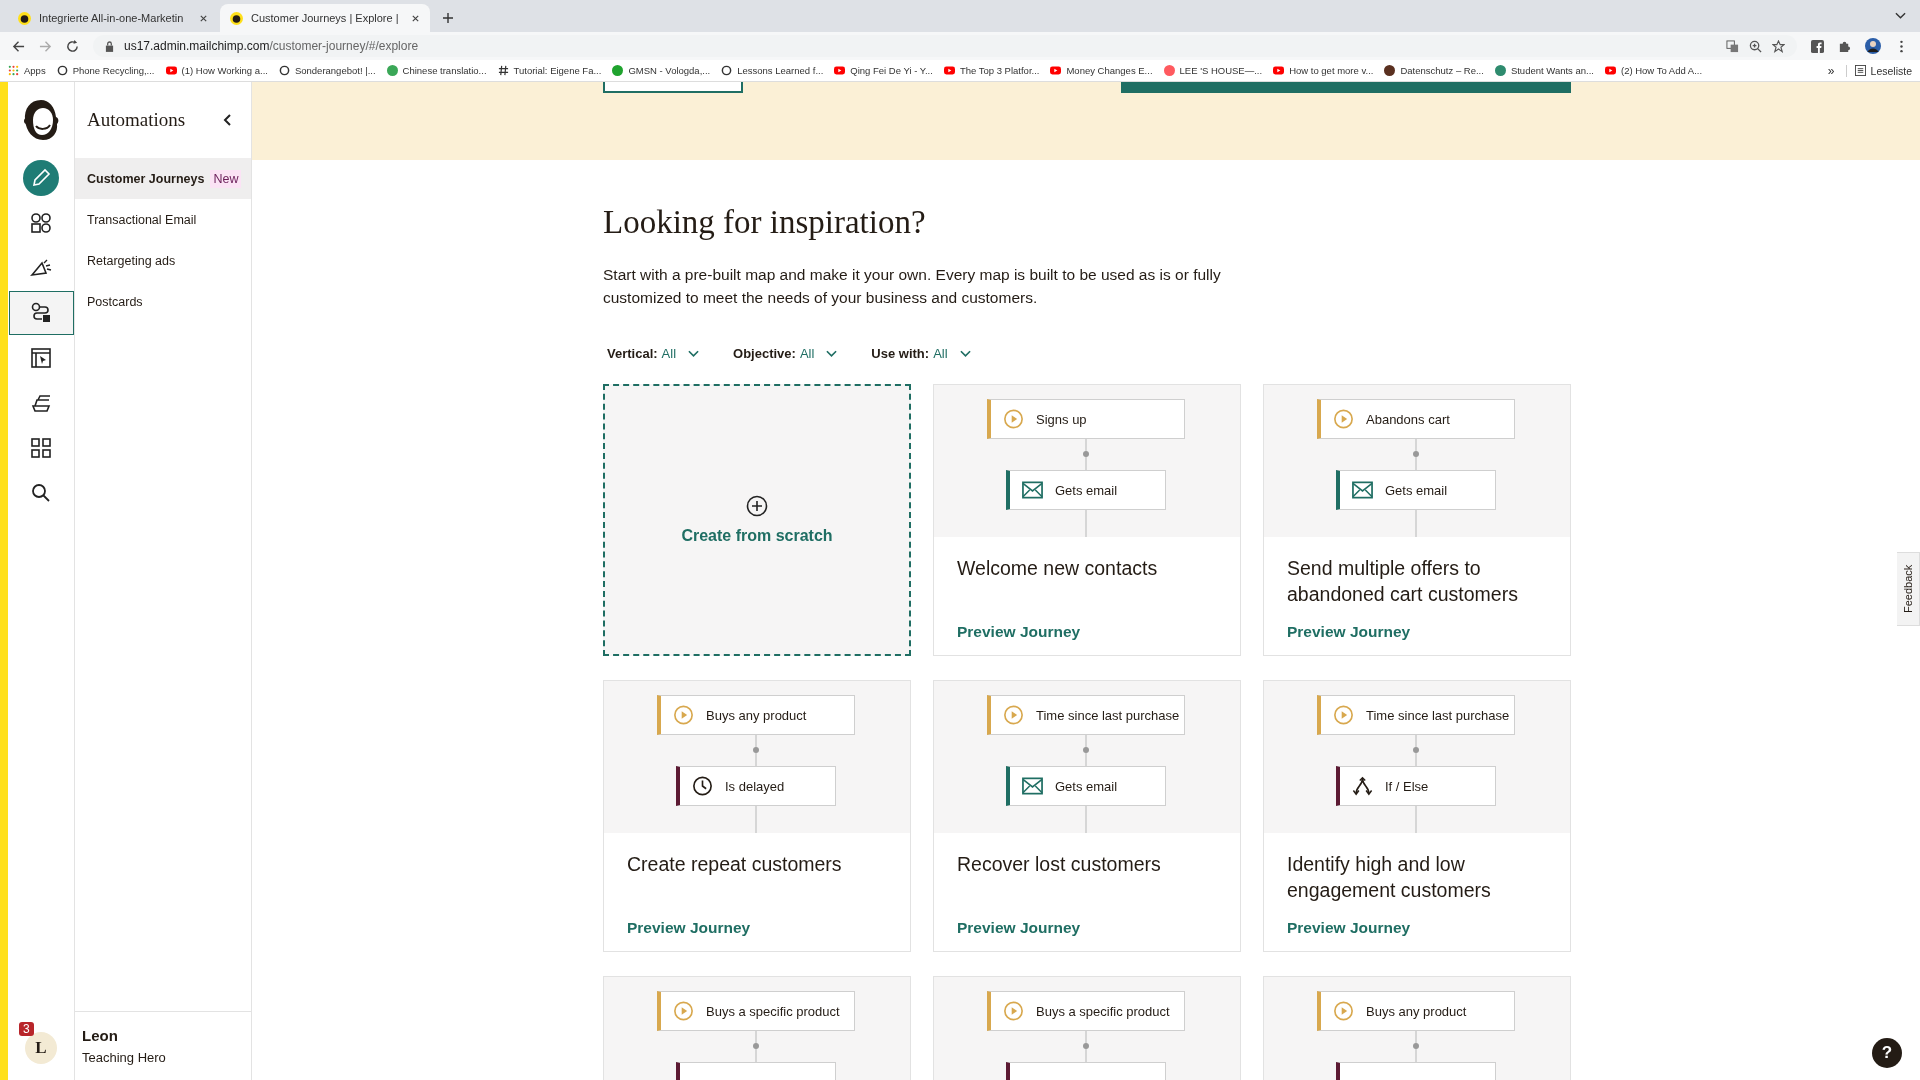  Describe the element at coordinates (1878, 70) in the screenshot. I see `reading-list: Leseliste` at that location.